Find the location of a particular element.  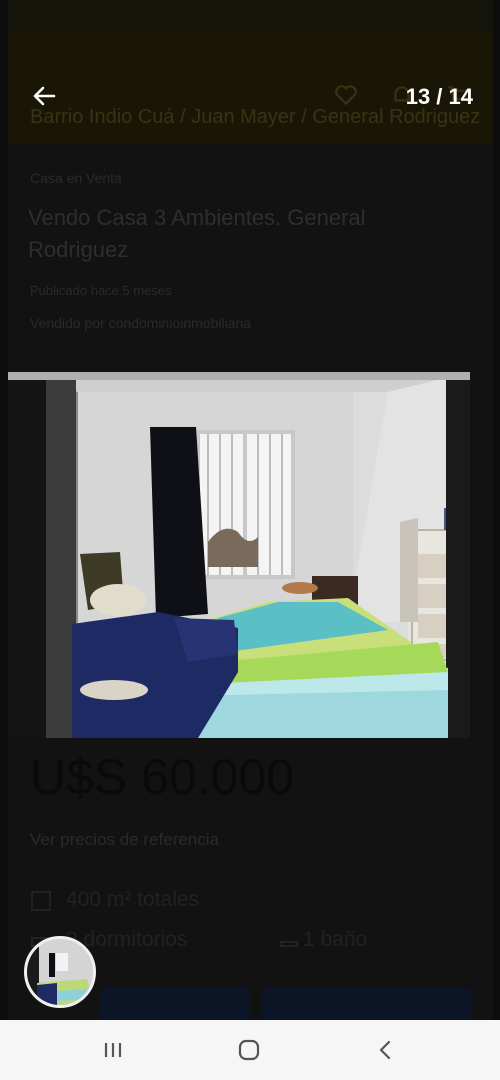

contact-button is located at coordinates (175, 1004).